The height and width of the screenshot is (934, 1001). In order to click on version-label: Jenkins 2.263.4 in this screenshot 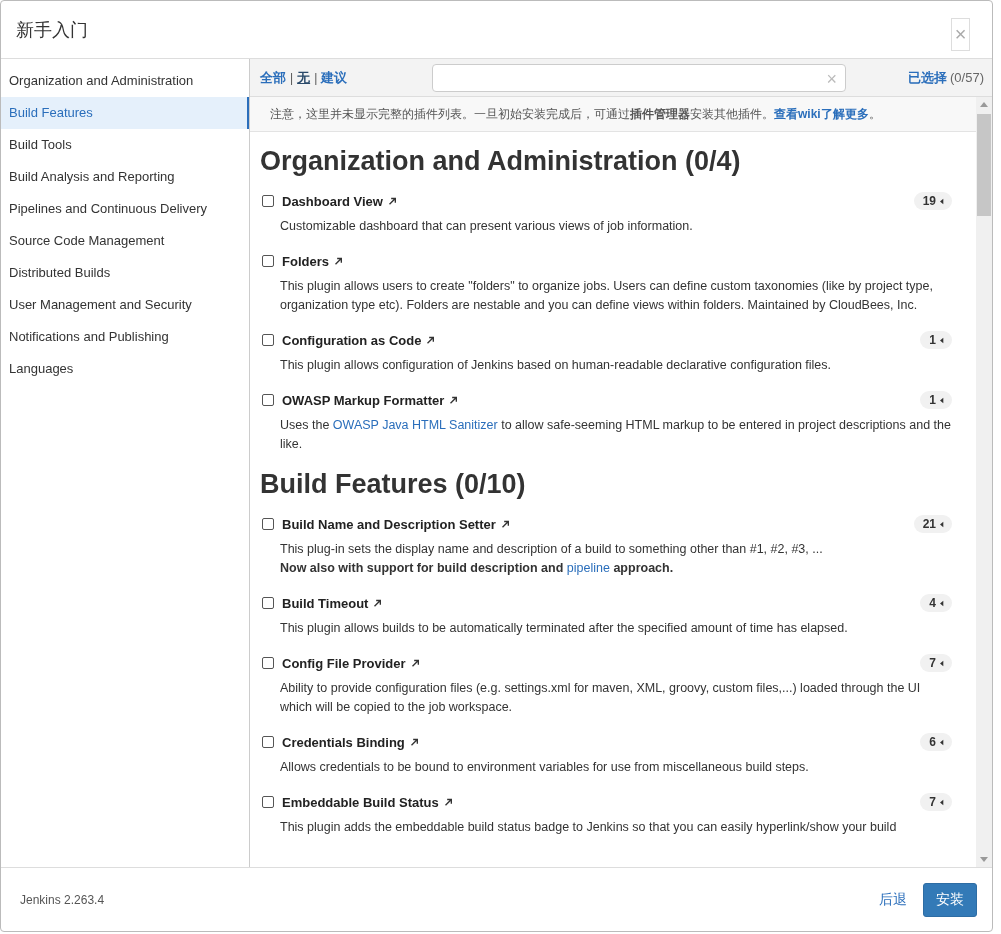, I will do `click(62, 899)`.